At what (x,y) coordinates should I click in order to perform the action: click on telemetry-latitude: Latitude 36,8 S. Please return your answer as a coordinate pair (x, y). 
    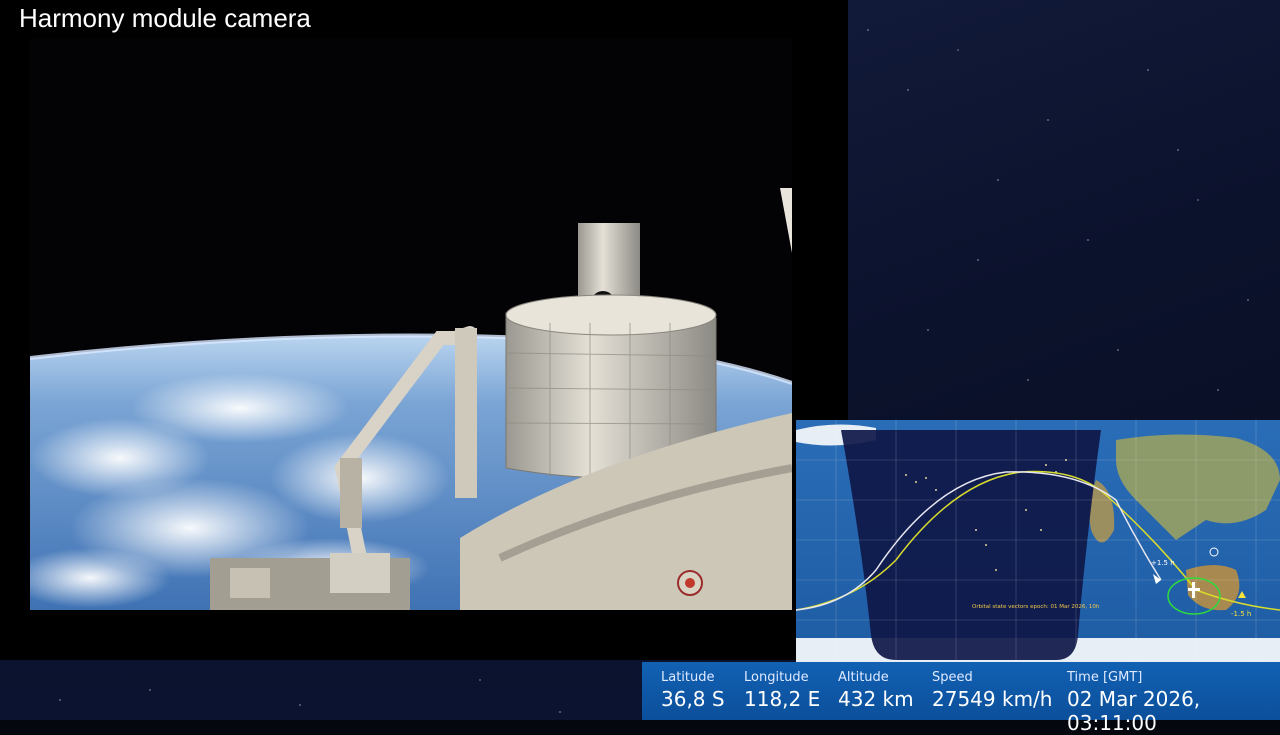
    Looking at the image, I should click on (693, 690).